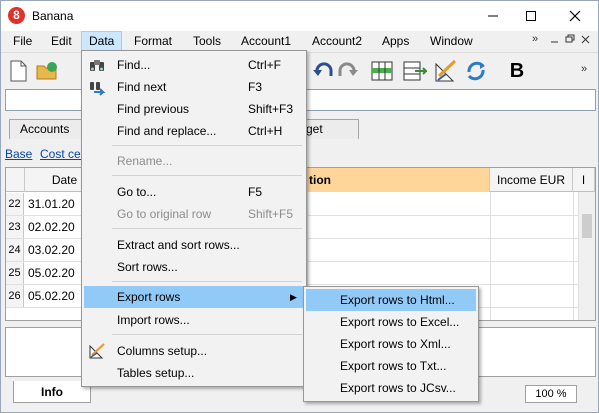  What do you see at coordinates (61, 41) in the screenshot?
I see `menu-edit: Edit` at bounding box center [61, 41].